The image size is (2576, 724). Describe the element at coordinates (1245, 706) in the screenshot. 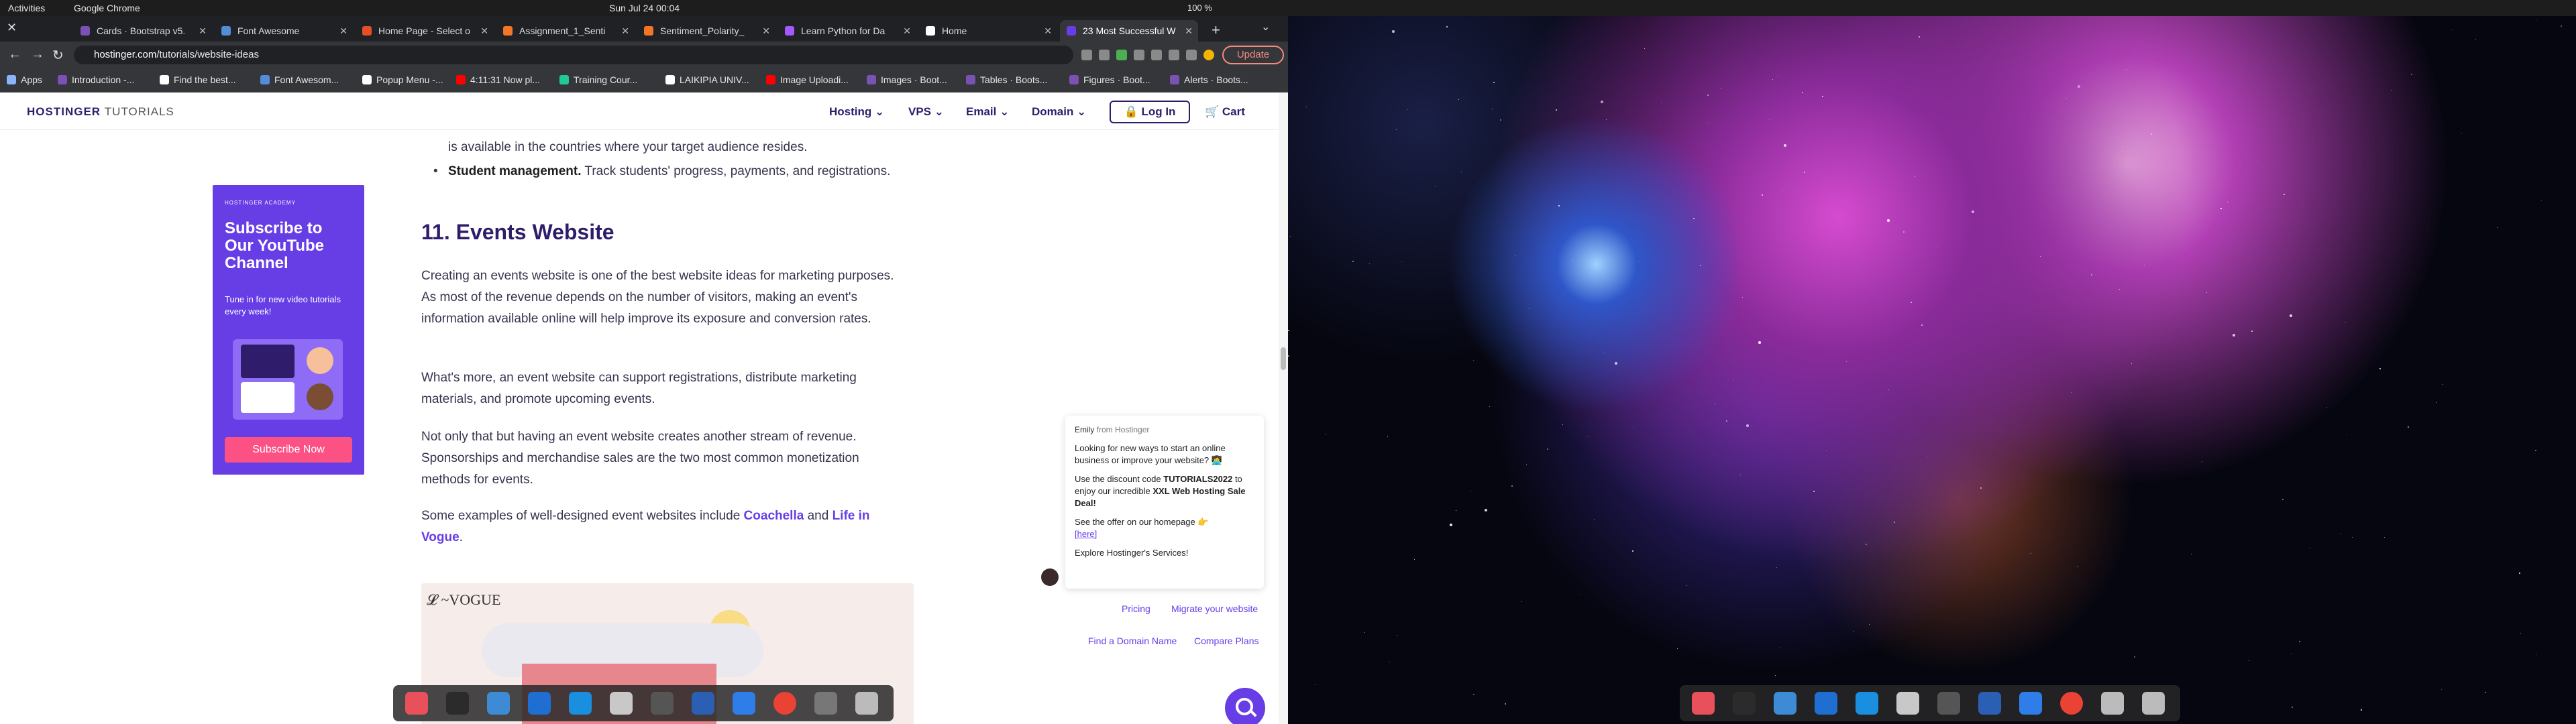

I see `search-icon` at that location.